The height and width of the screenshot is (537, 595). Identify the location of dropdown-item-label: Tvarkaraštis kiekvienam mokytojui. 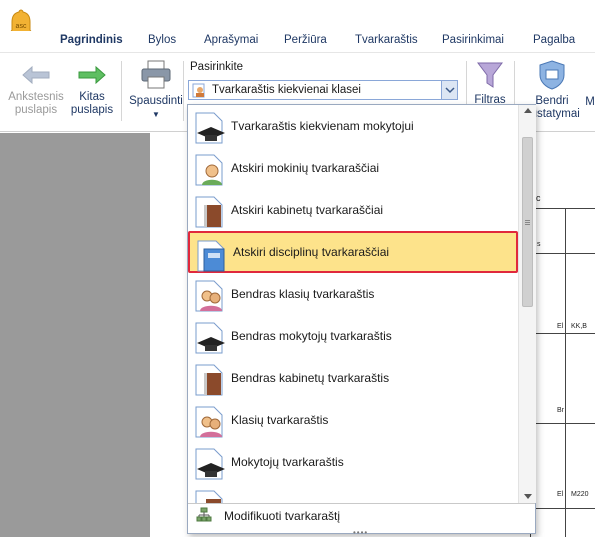
(322, 126).